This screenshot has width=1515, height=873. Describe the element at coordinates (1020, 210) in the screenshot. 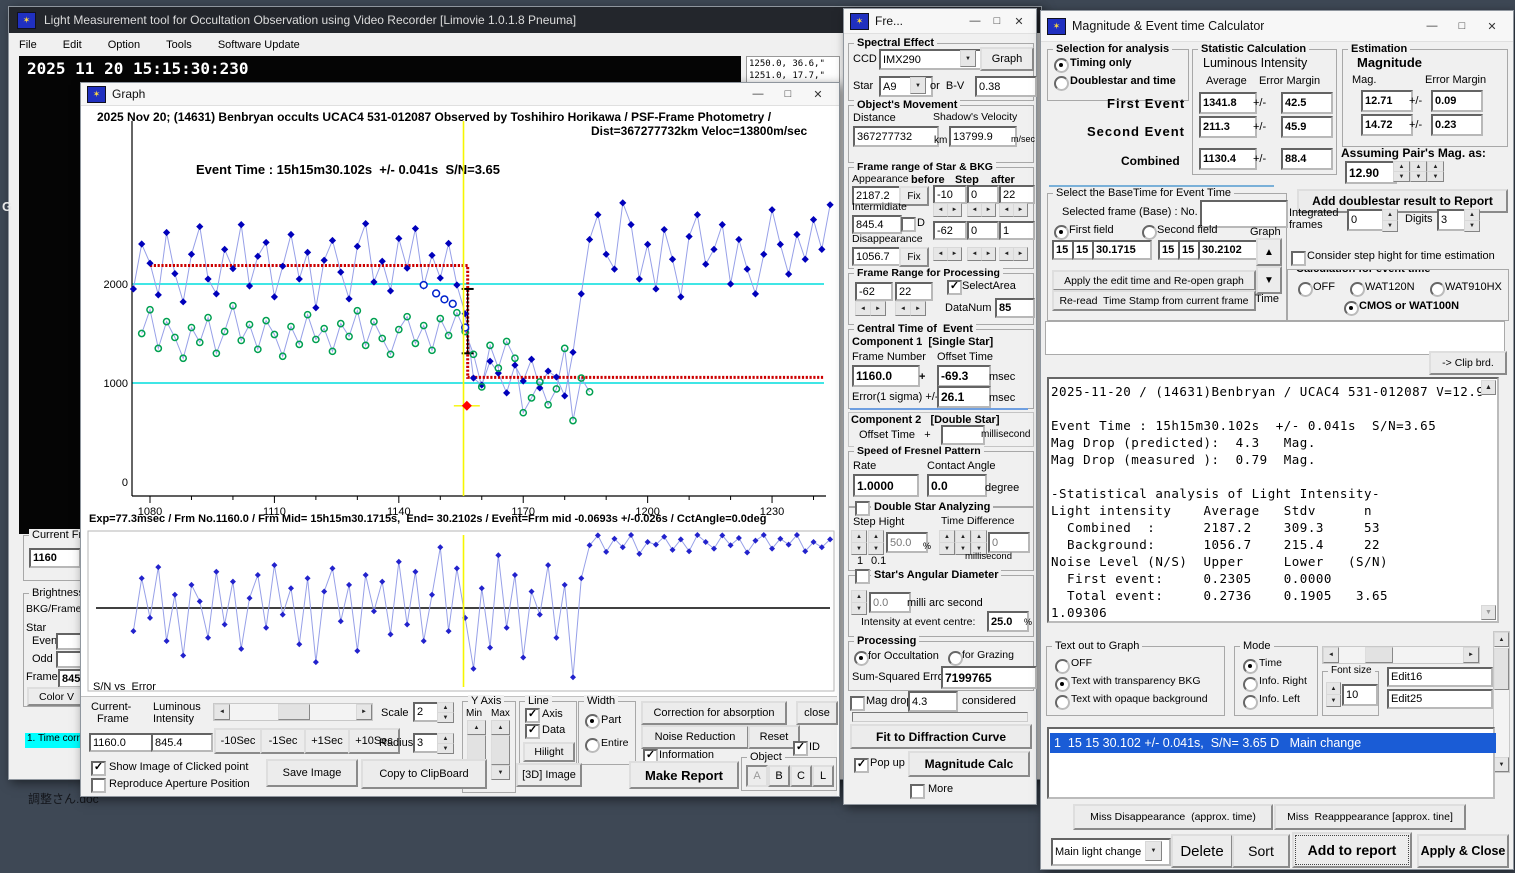

I see `after1-right-icon: ►` at that location.